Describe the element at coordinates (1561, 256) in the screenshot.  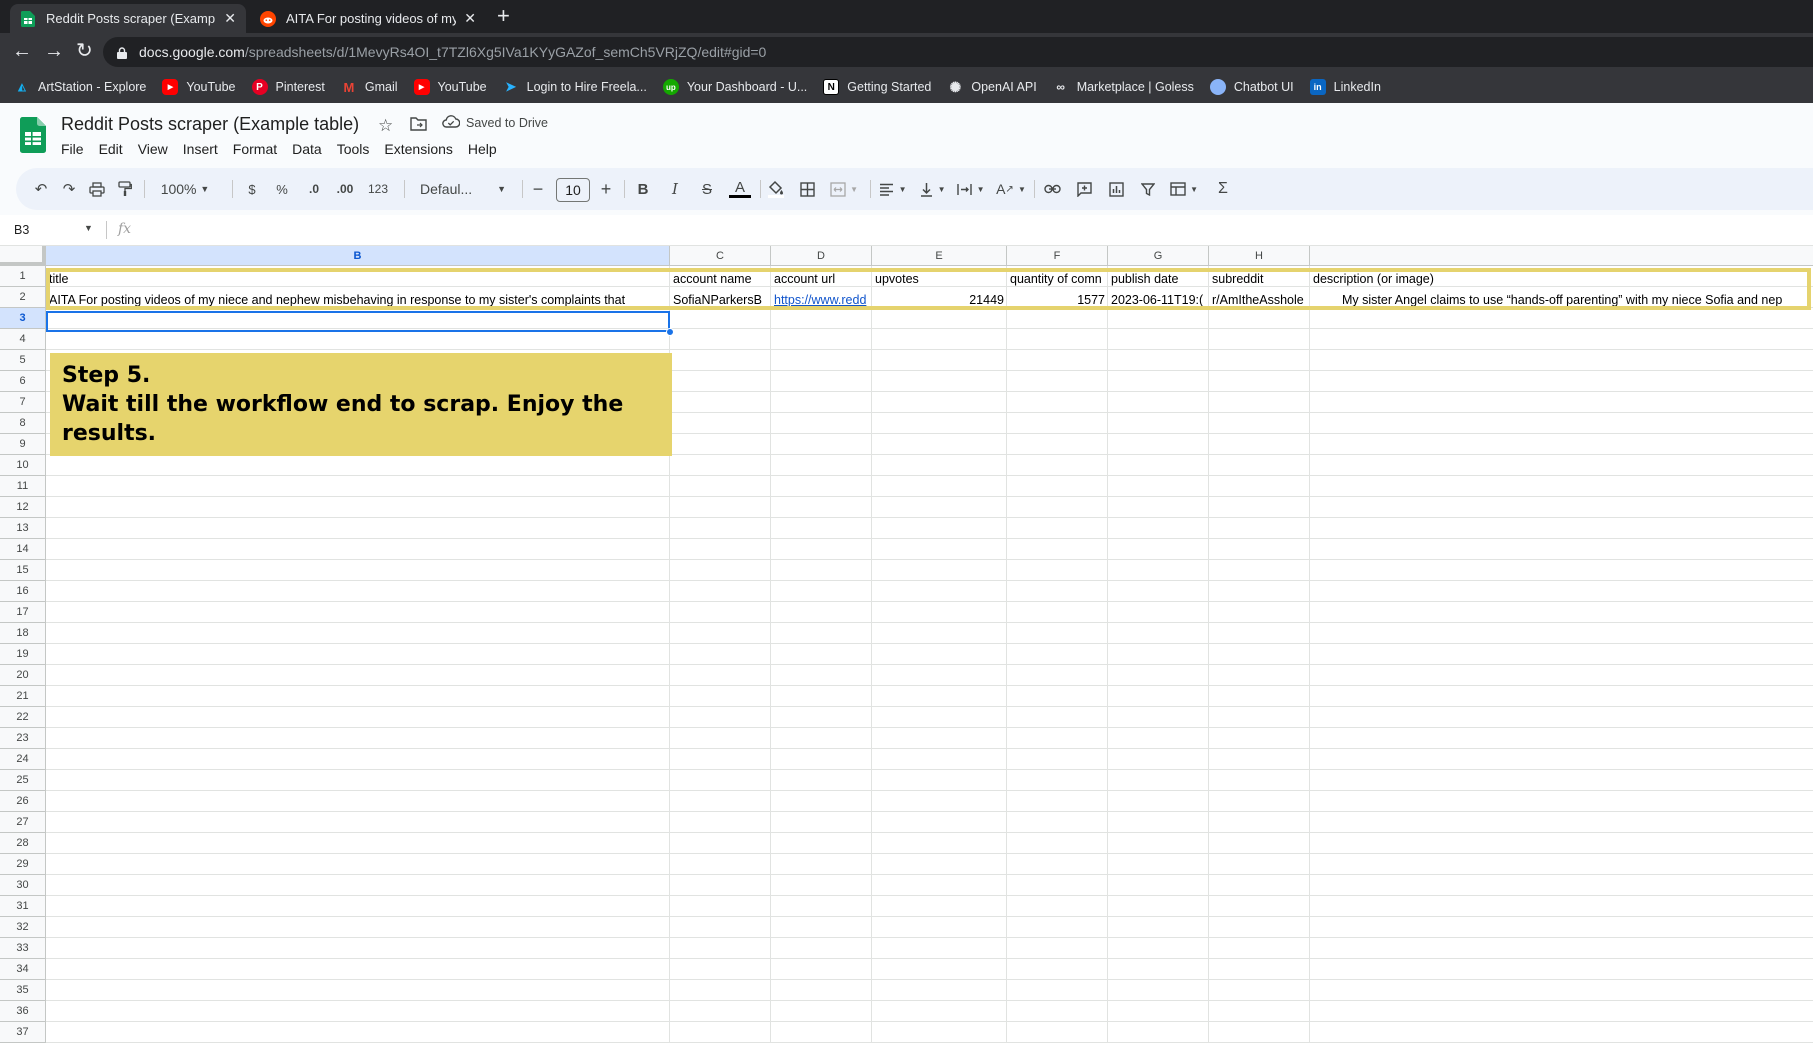
I see `column-header-i` at that location.